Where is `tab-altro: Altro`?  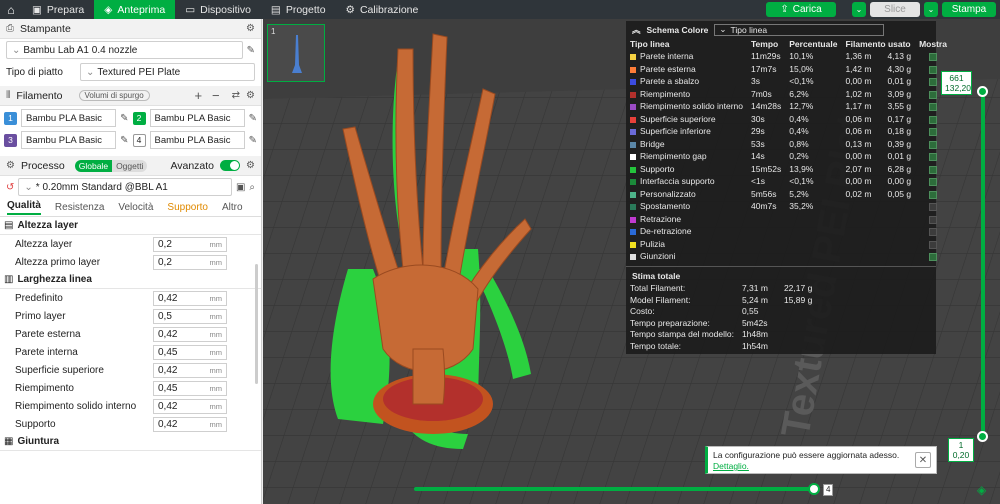 tab-altro: Altro is located at coordinates (232, 207).